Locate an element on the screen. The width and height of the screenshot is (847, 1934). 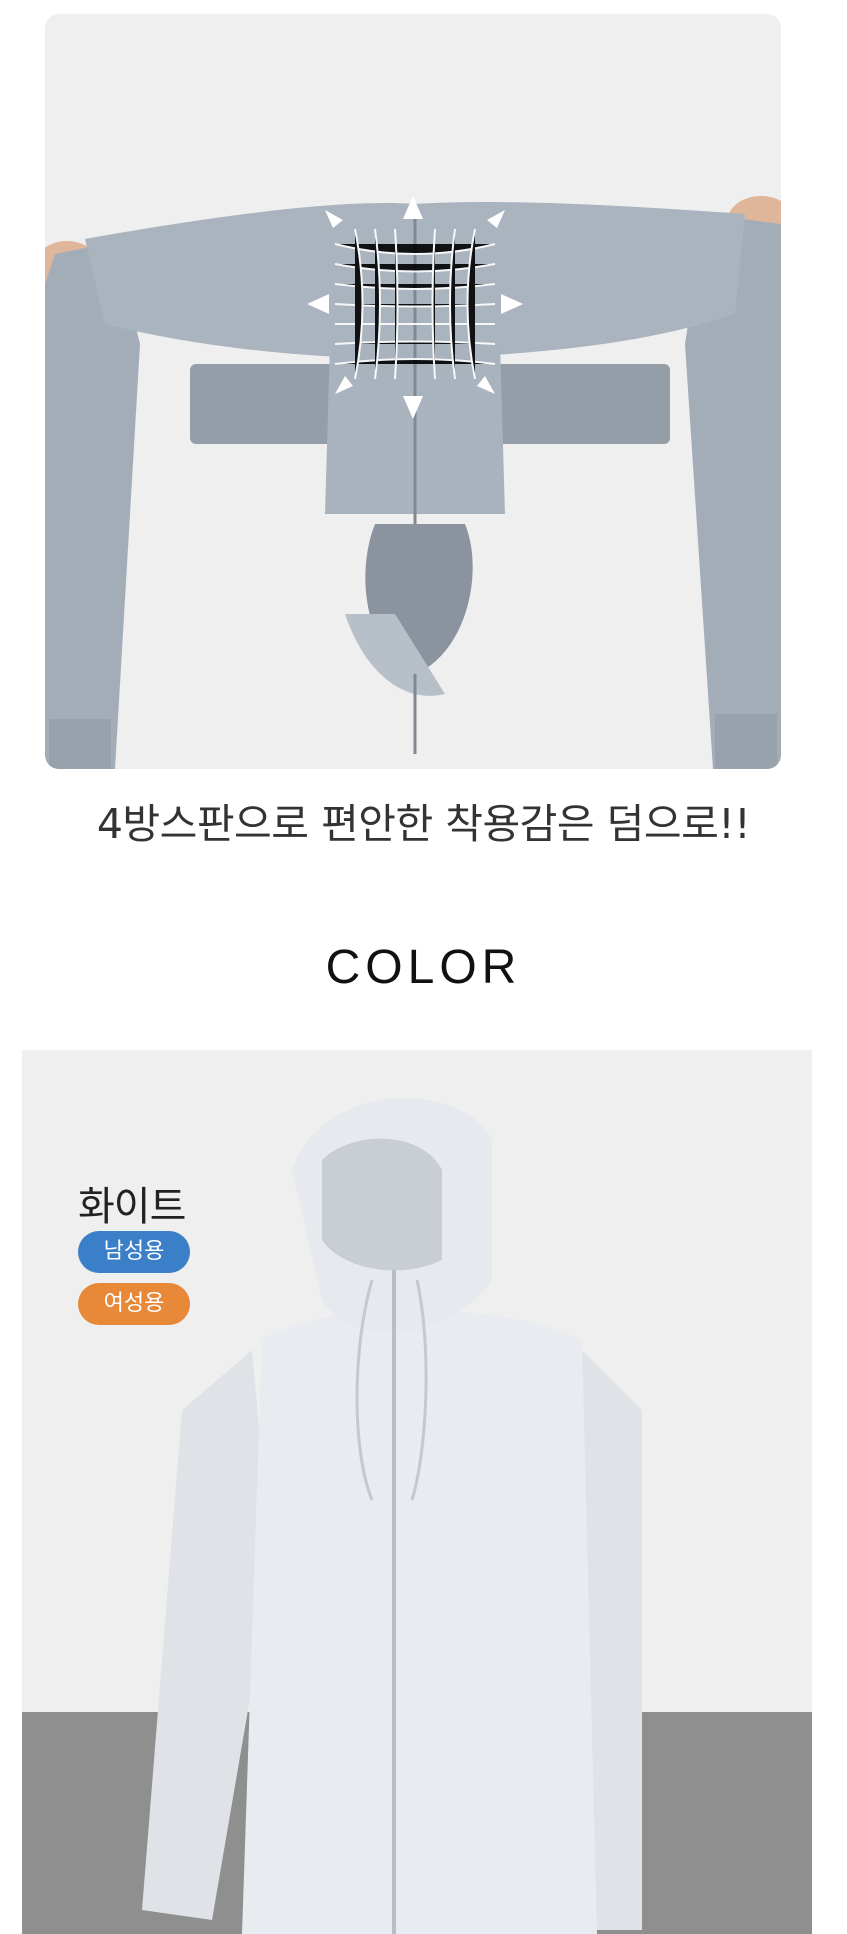
mens-badge: 남성용 is located at coordinates (134, 1252).